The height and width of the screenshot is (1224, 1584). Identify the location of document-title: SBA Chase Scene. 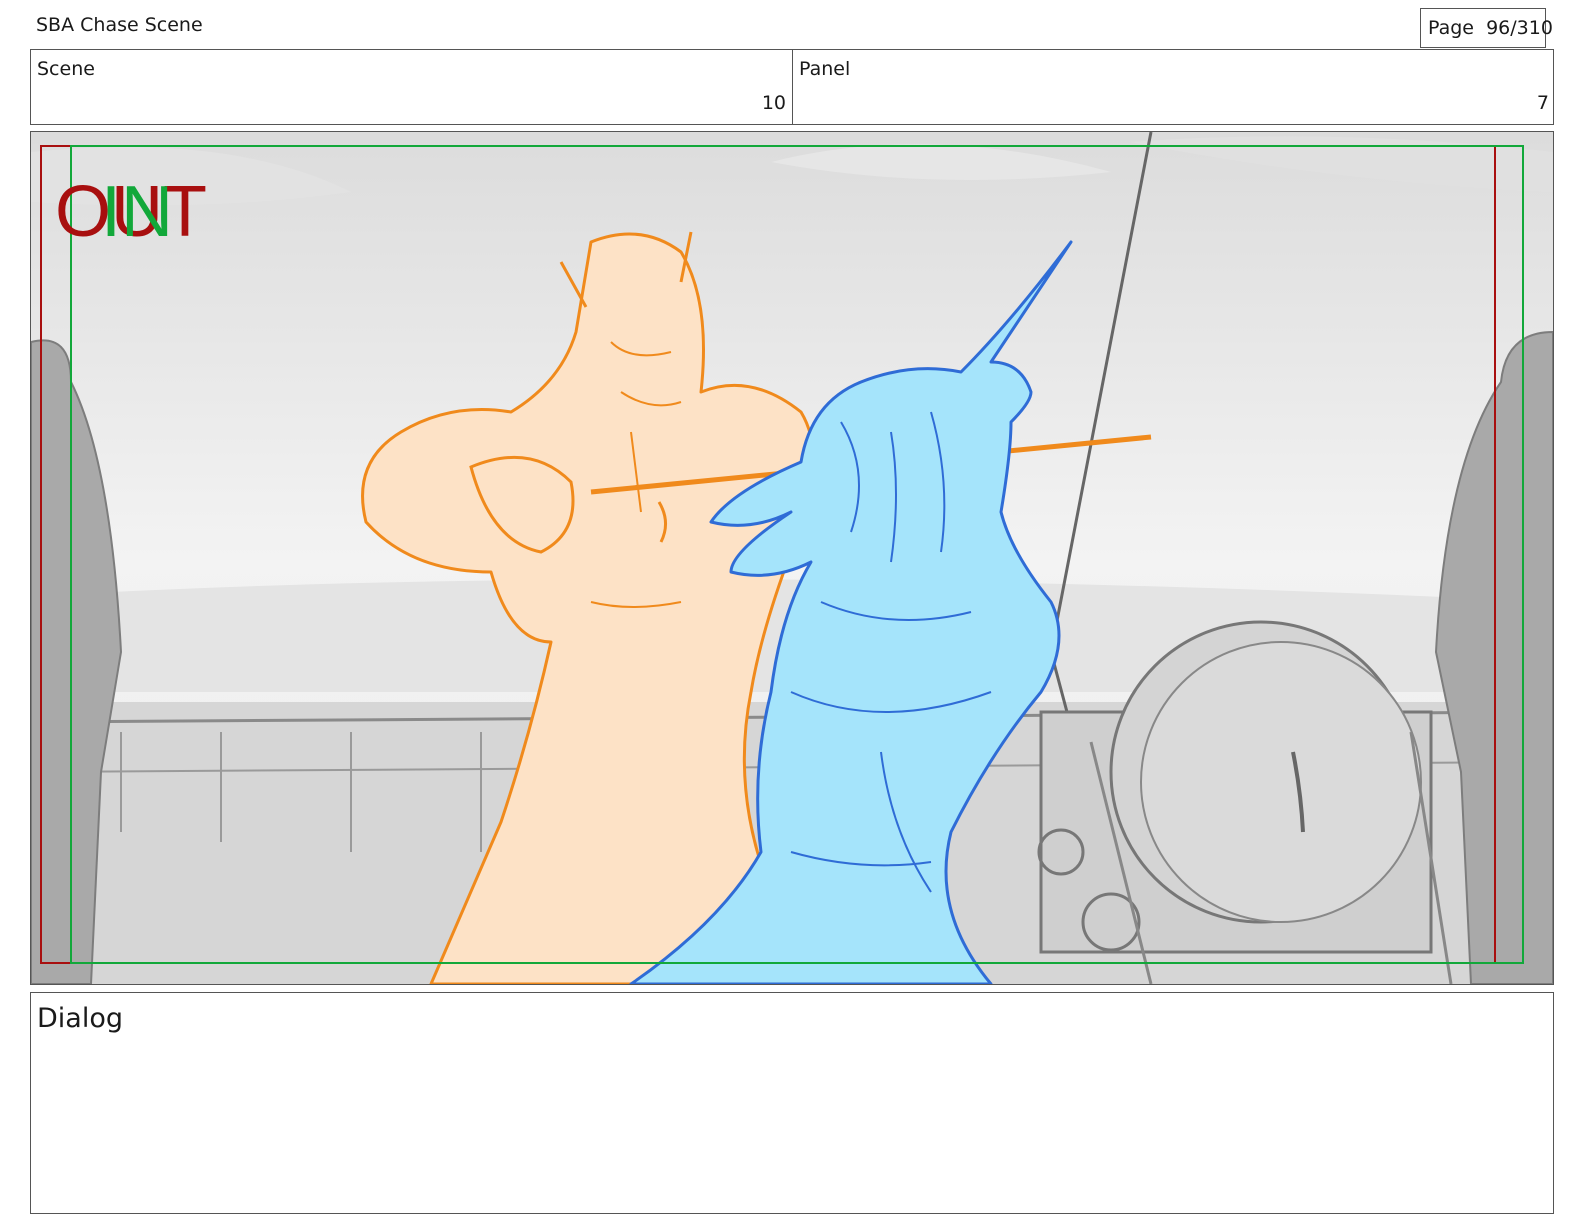
(119, 25).